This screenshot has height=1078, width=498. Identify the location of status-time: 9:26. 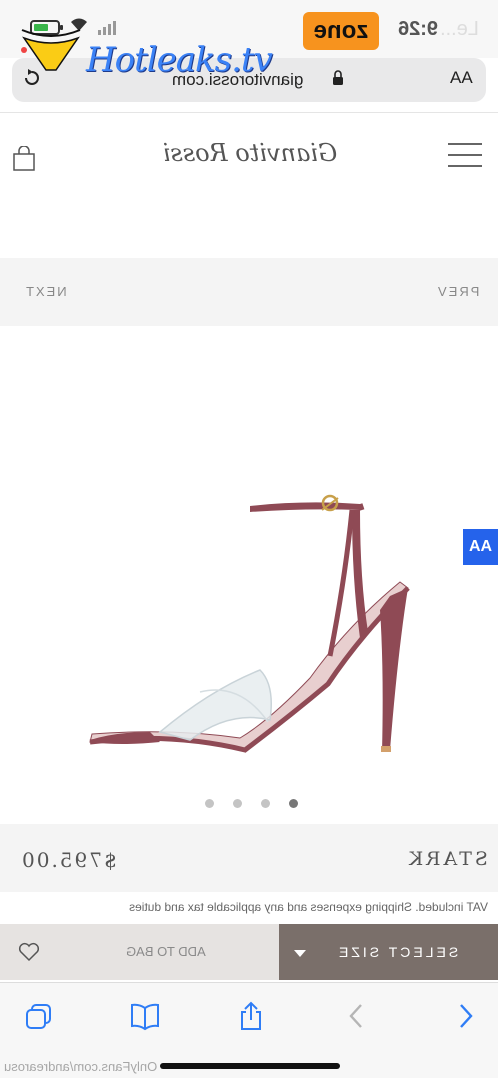
(418, 29).